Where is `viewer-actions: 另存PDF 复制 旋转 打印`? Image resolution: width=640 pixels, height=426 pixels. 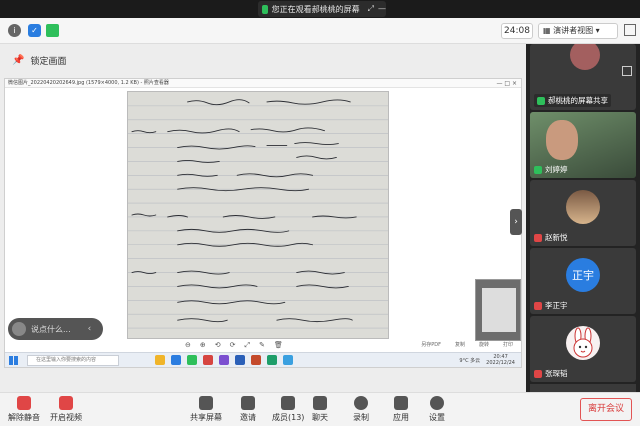 viewer-actions: 另存PDF 复制 旋转 打印 is located at coordinates (467, 344).